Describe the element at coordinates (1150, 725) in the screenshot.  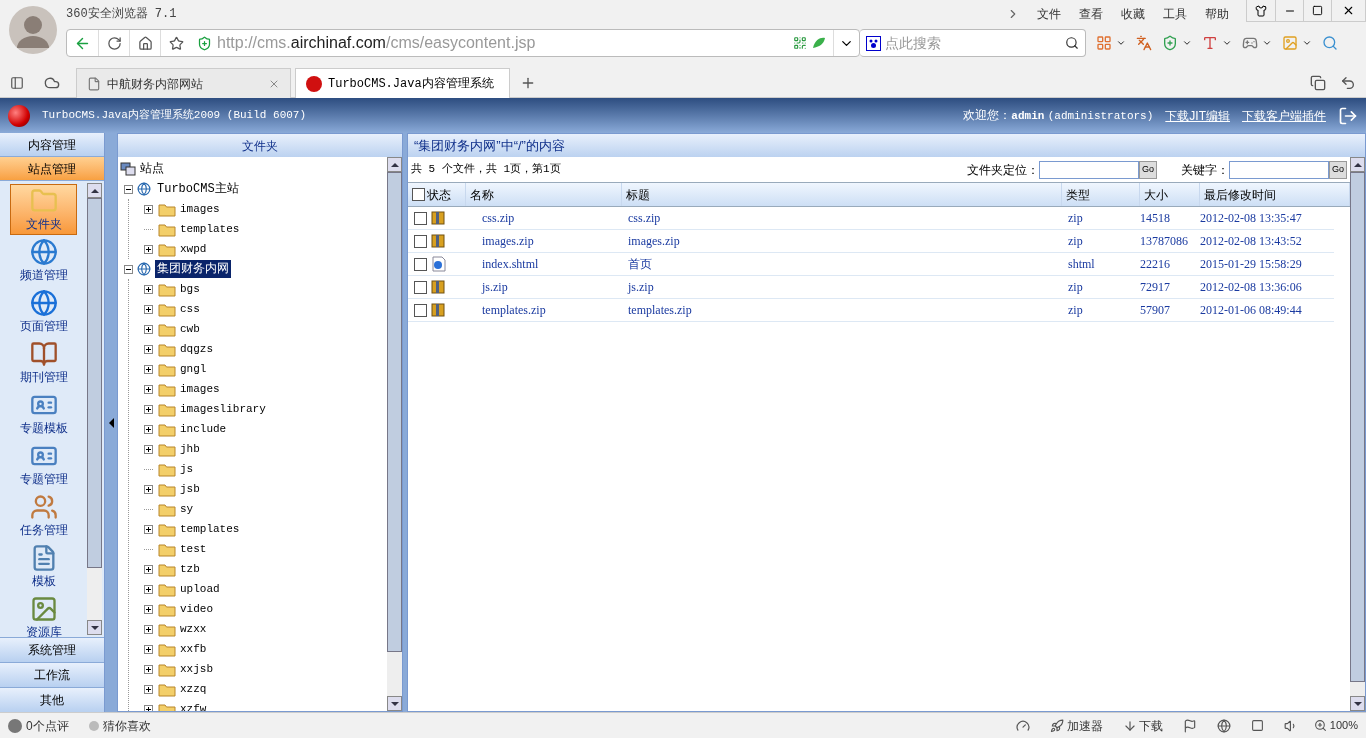
I see `status-button: 下载` at that location.